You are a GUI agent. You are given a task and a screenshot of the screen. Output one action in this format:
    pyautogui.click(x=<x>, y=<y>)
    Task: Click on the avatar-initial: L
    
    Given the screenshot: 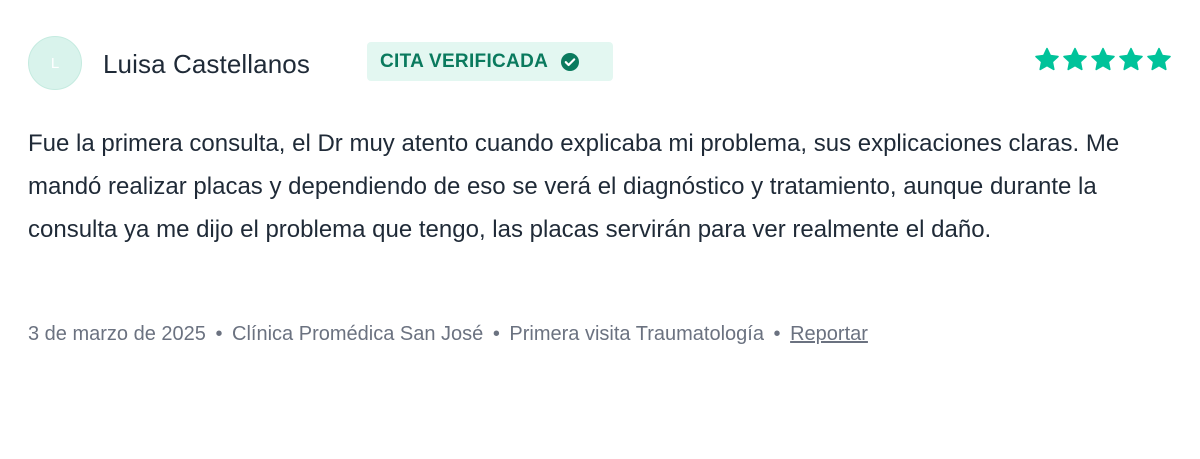 What is the action you would take?
    pyautogui.click(x=55, y=63)
    